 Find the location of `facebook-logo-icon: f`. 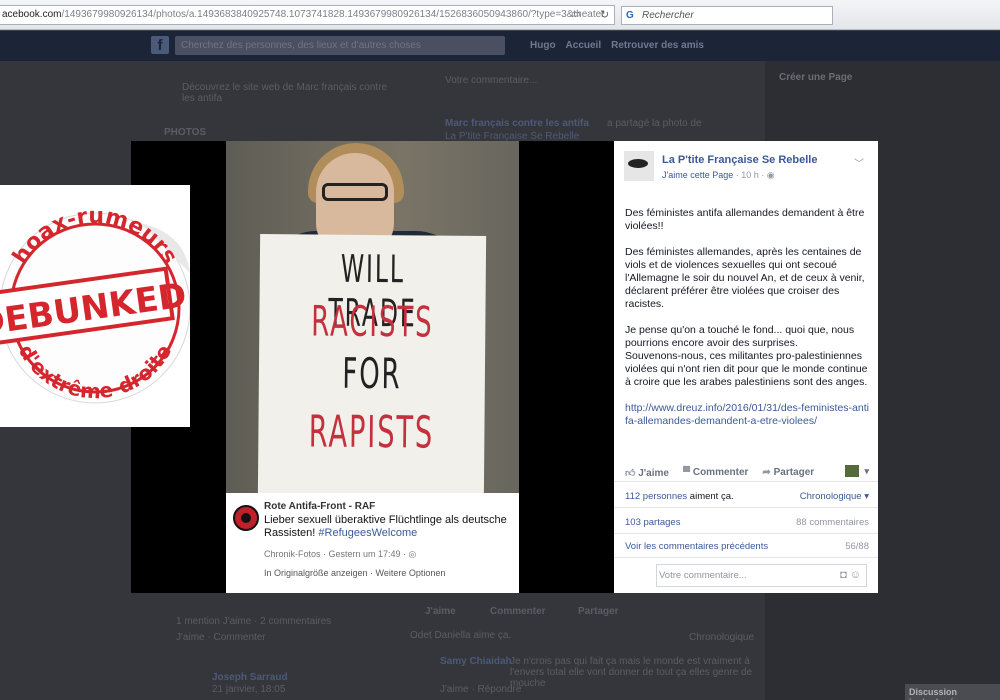

facebook-logo-icon: f is located at coordinates (160, 45).